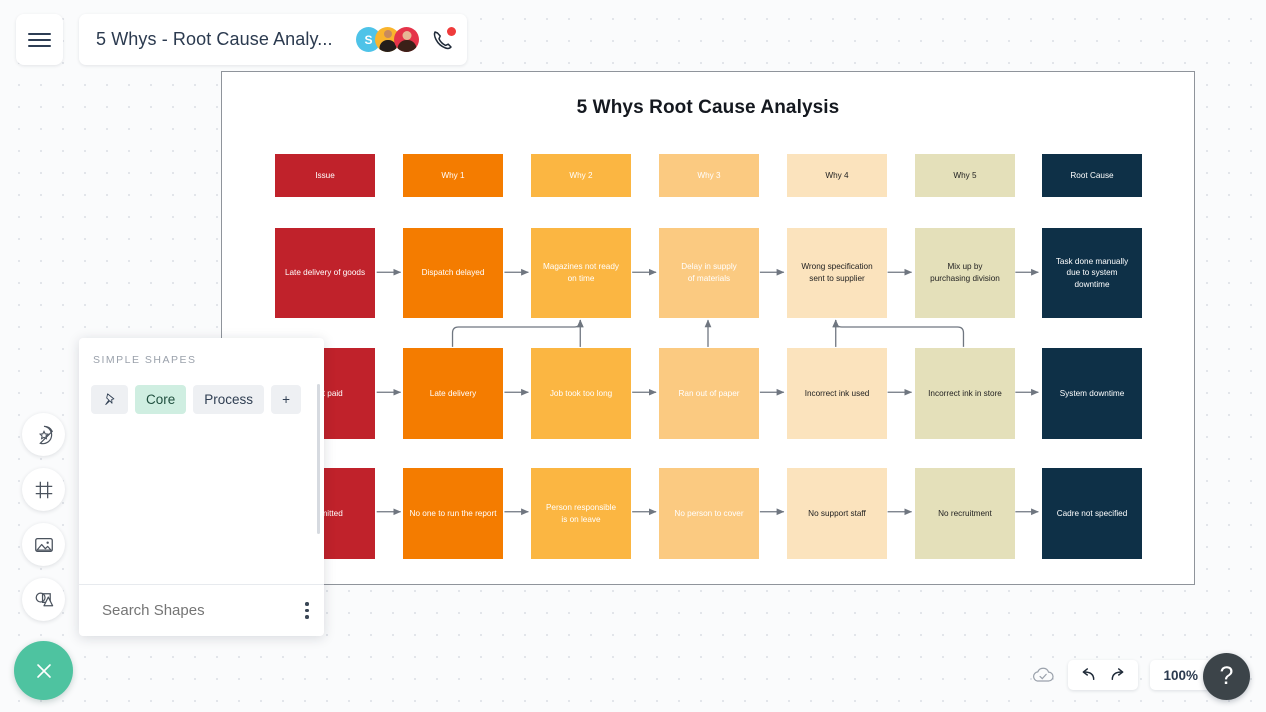  Describe the element at coordinates (709, 513) in the screenshot. I see `row-submitted-cell-3: No person to cover` at that location.